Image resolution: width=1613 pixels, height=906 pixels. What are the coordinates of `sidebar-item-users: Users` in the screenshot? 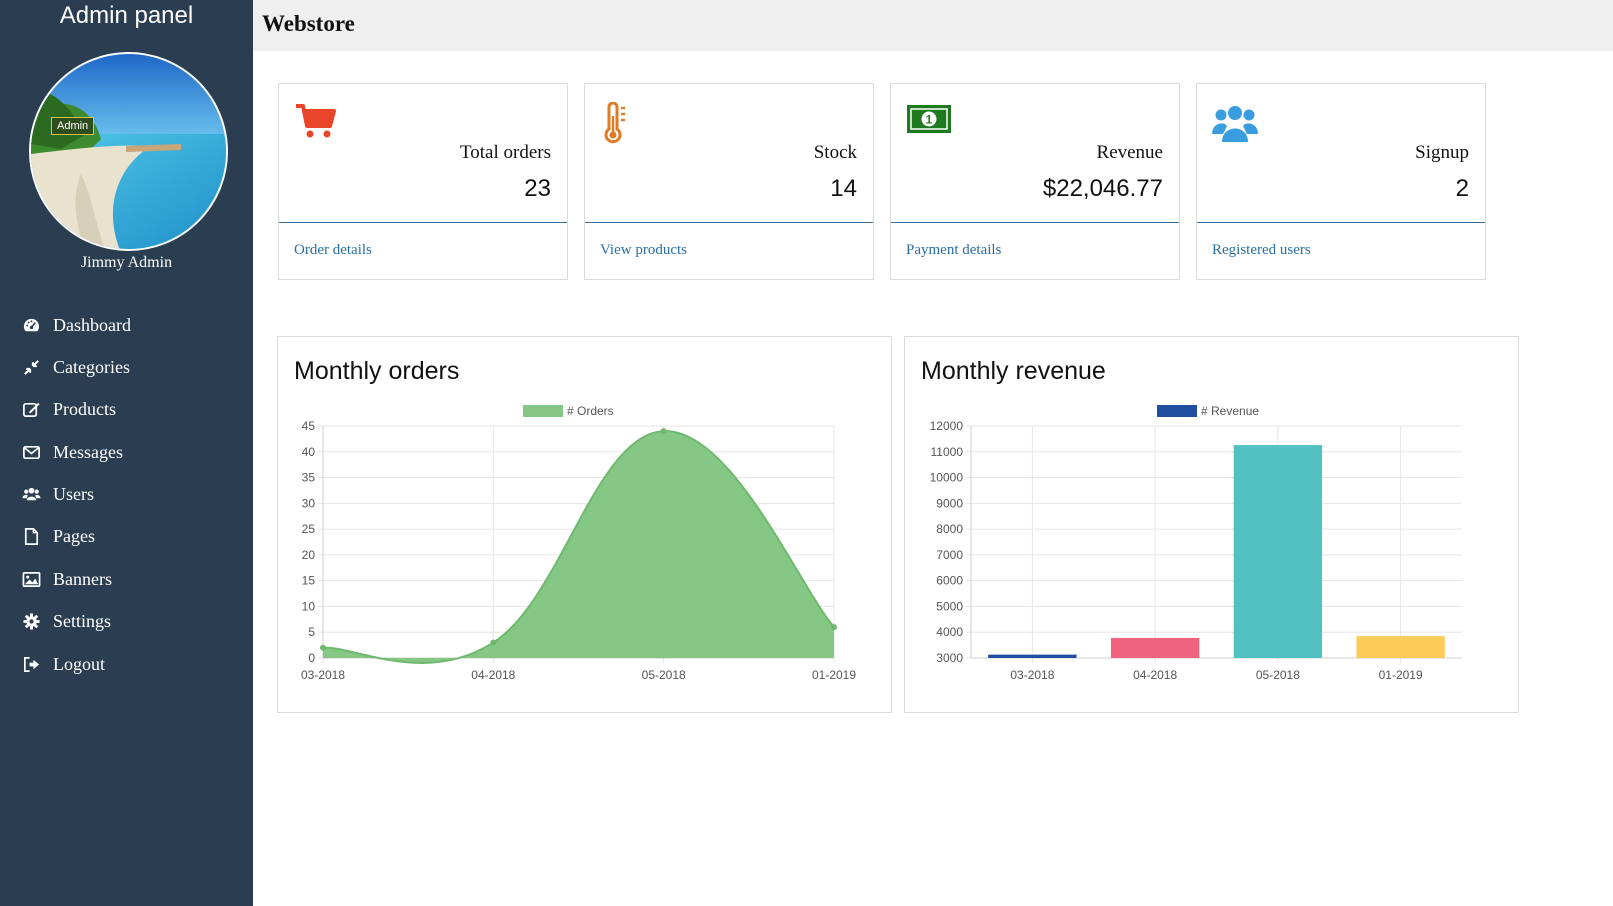 It's located at (57, 494).